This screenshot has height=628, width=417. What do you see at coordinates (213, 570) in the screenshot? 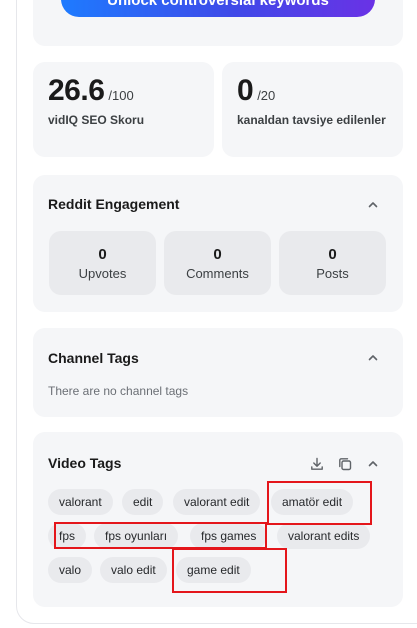
I see `tag-chip: game edit` at bounding box center [213, 570].